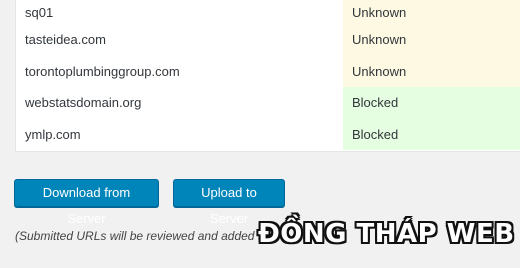  Describe the element at coordinates (83, 103) in the screenshot. I see `domain-cell: webstatsdomain.org` at that location.